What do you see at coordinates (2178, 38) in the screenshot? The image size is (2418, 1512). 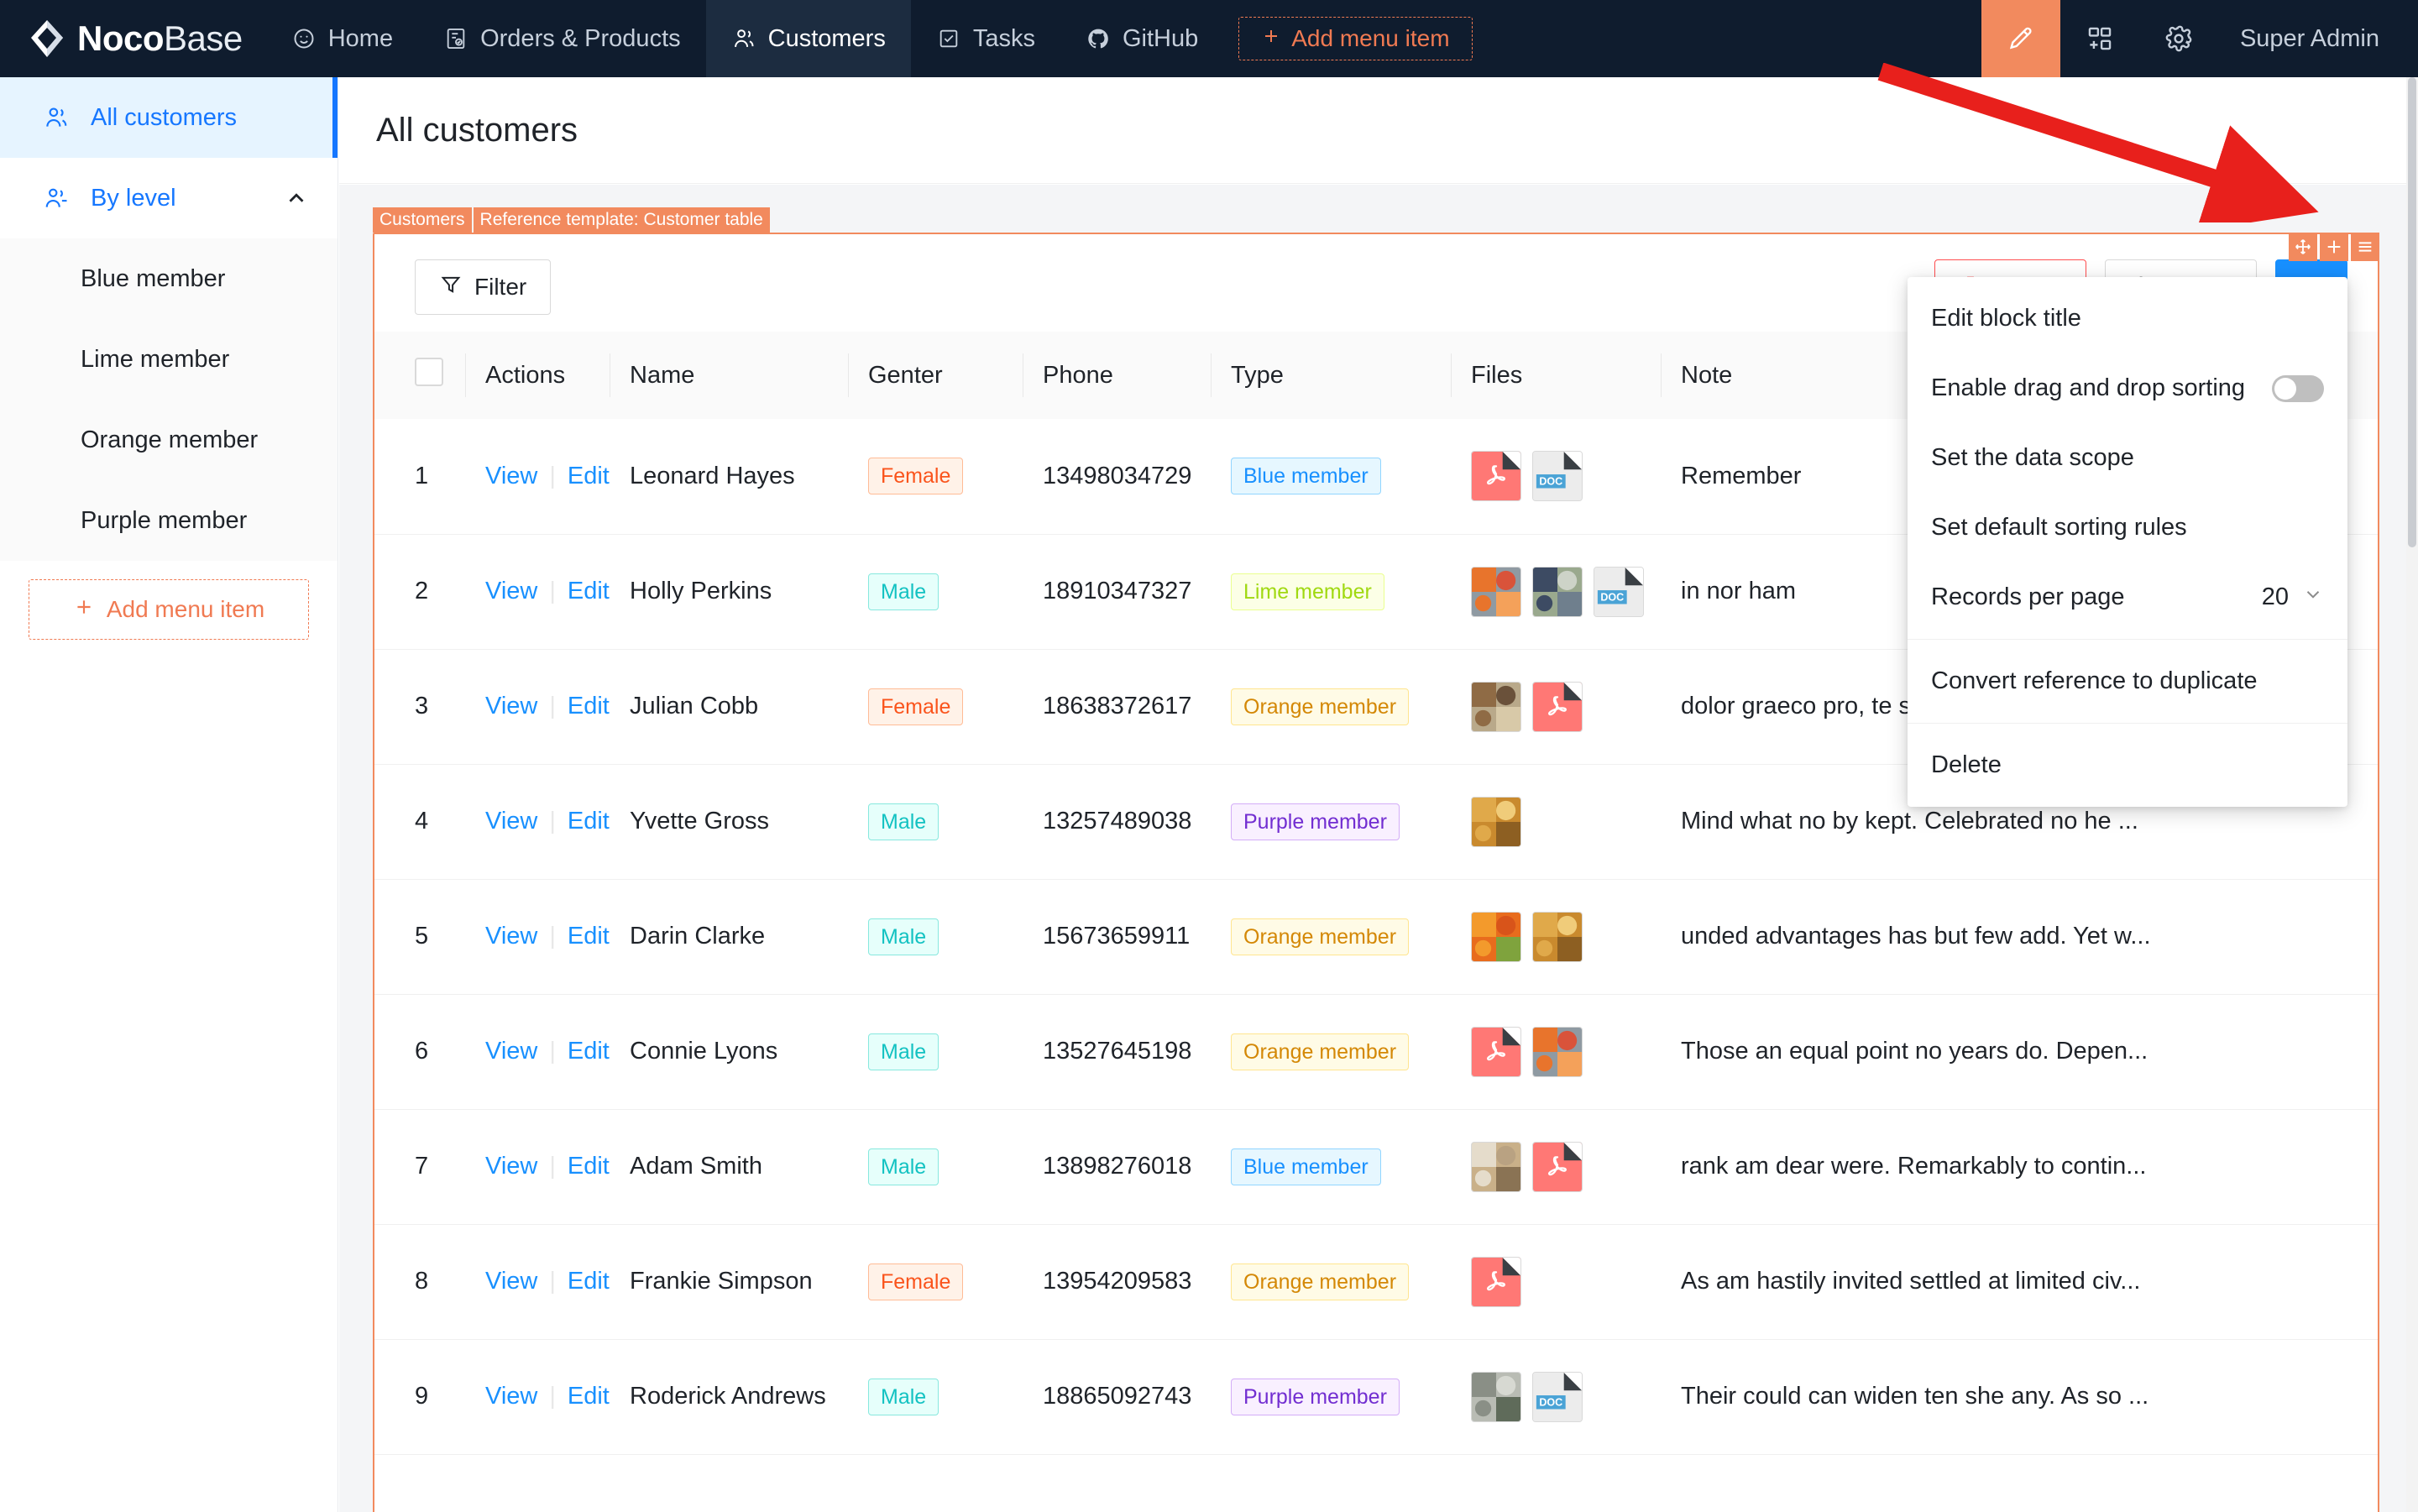 I see `gear-icon` at bounding box center [2178, 38].